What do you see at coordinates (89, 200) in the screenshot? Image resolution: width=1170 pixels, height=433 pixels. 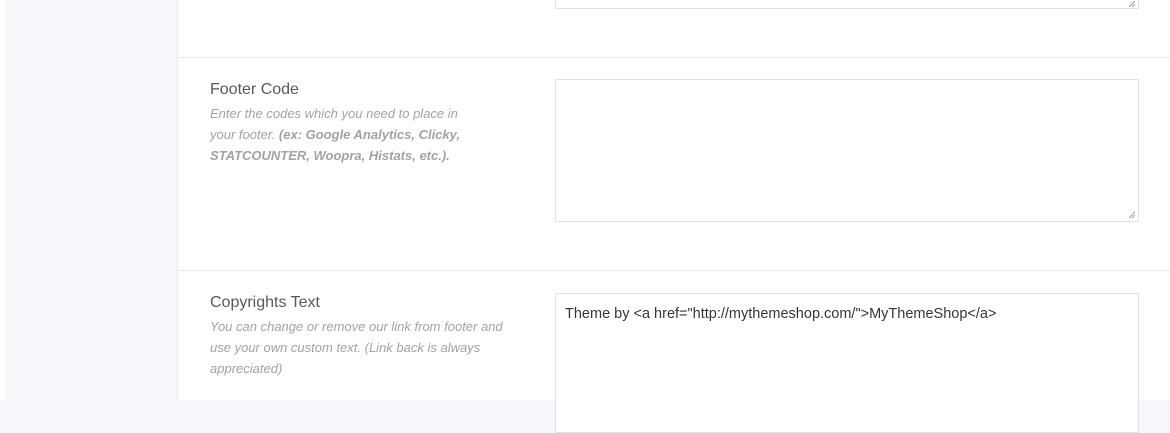 I see `sidebar` at bounding box center [89, 200].